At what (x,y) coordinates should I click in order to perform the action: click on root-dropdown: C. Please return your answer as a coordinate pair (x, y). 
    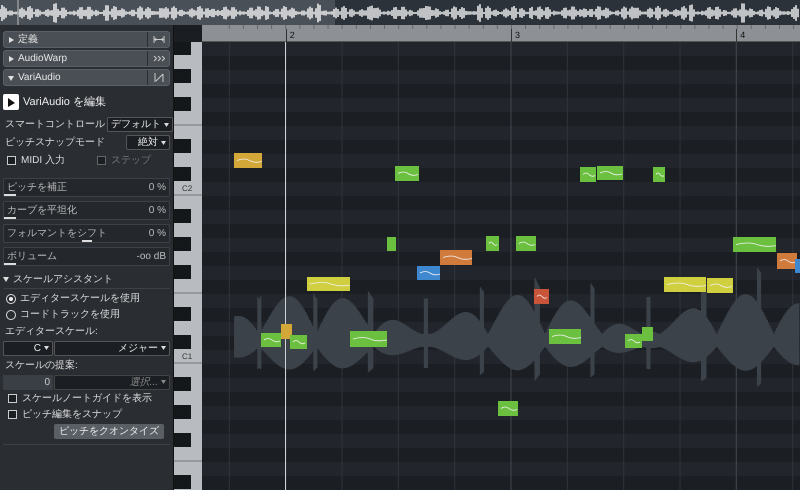
    Looking at the image, I should click on (28, 348).